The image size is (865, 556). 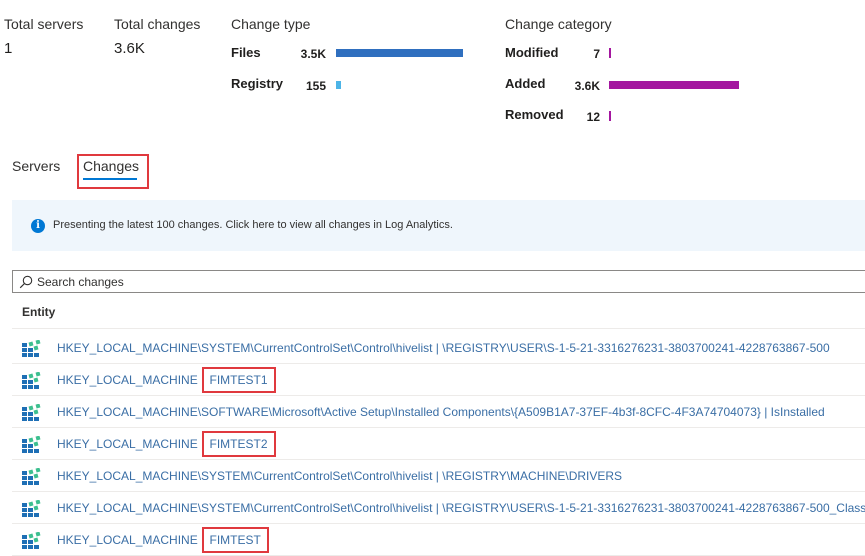 What do you see at coordinates (315, 86) in the screenshot?
I see `change-type-registry-count: 155` at bounding box center [315, 86].